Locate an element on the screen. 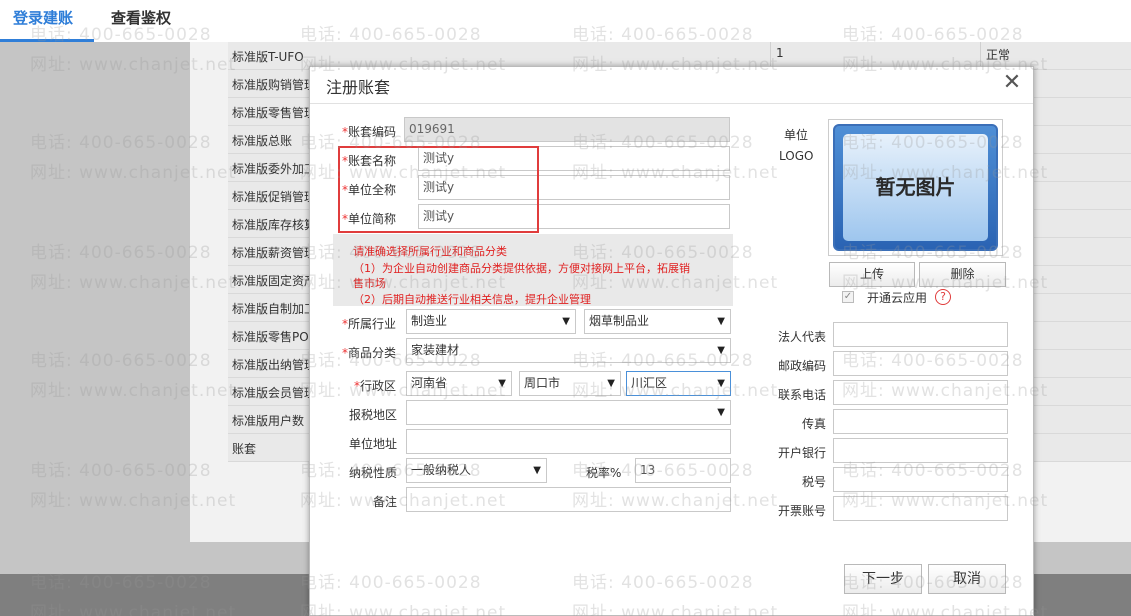  table-cell: 标准版薪资管理 is located at coordinates (274, 253).